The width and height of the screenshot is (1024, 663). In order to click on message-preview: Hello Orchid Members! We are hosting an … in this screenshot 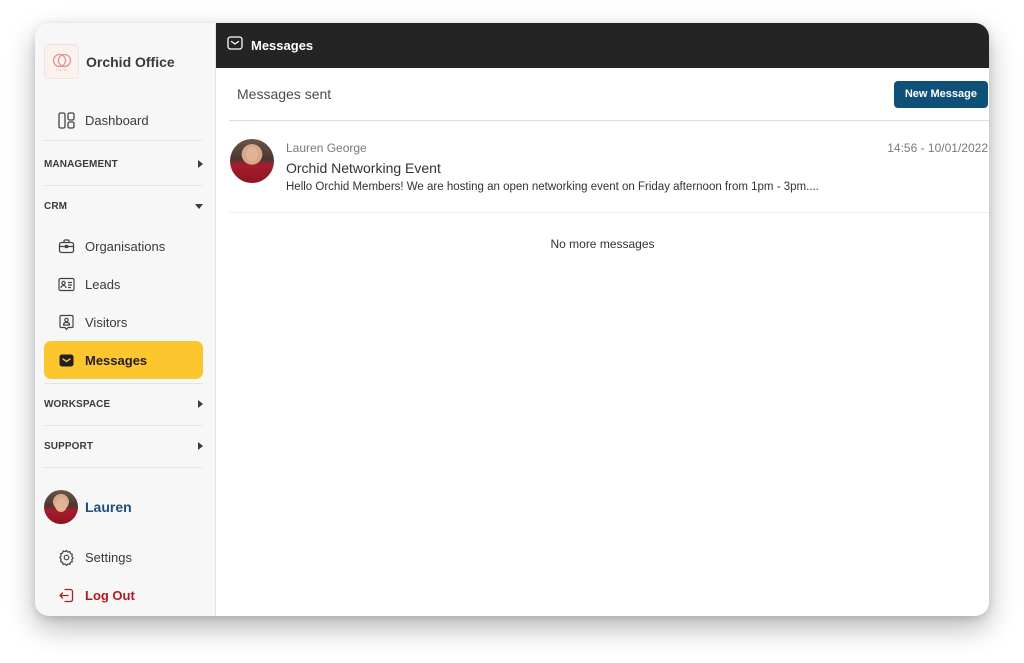, I will do `click(552, 187)`.